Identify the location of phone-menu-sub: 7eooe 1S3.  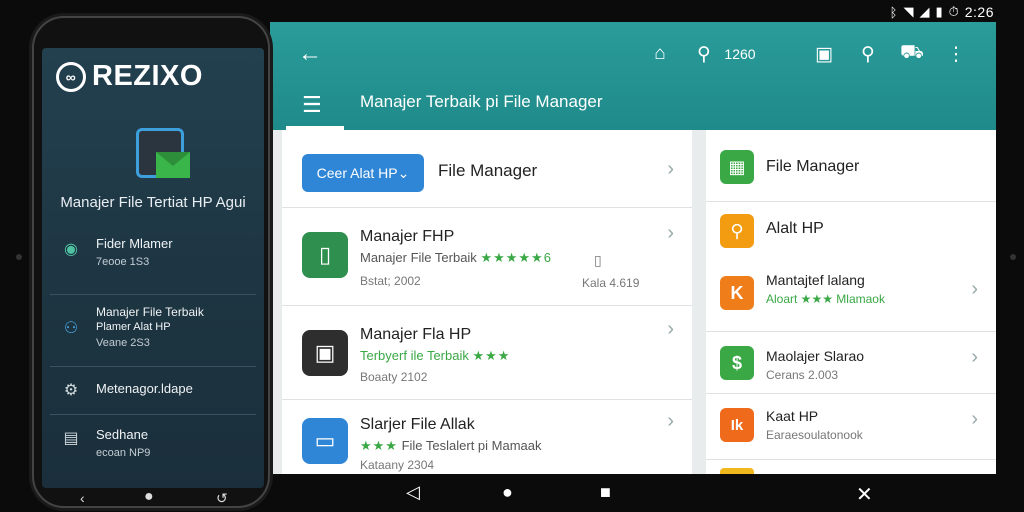
(123, 262).